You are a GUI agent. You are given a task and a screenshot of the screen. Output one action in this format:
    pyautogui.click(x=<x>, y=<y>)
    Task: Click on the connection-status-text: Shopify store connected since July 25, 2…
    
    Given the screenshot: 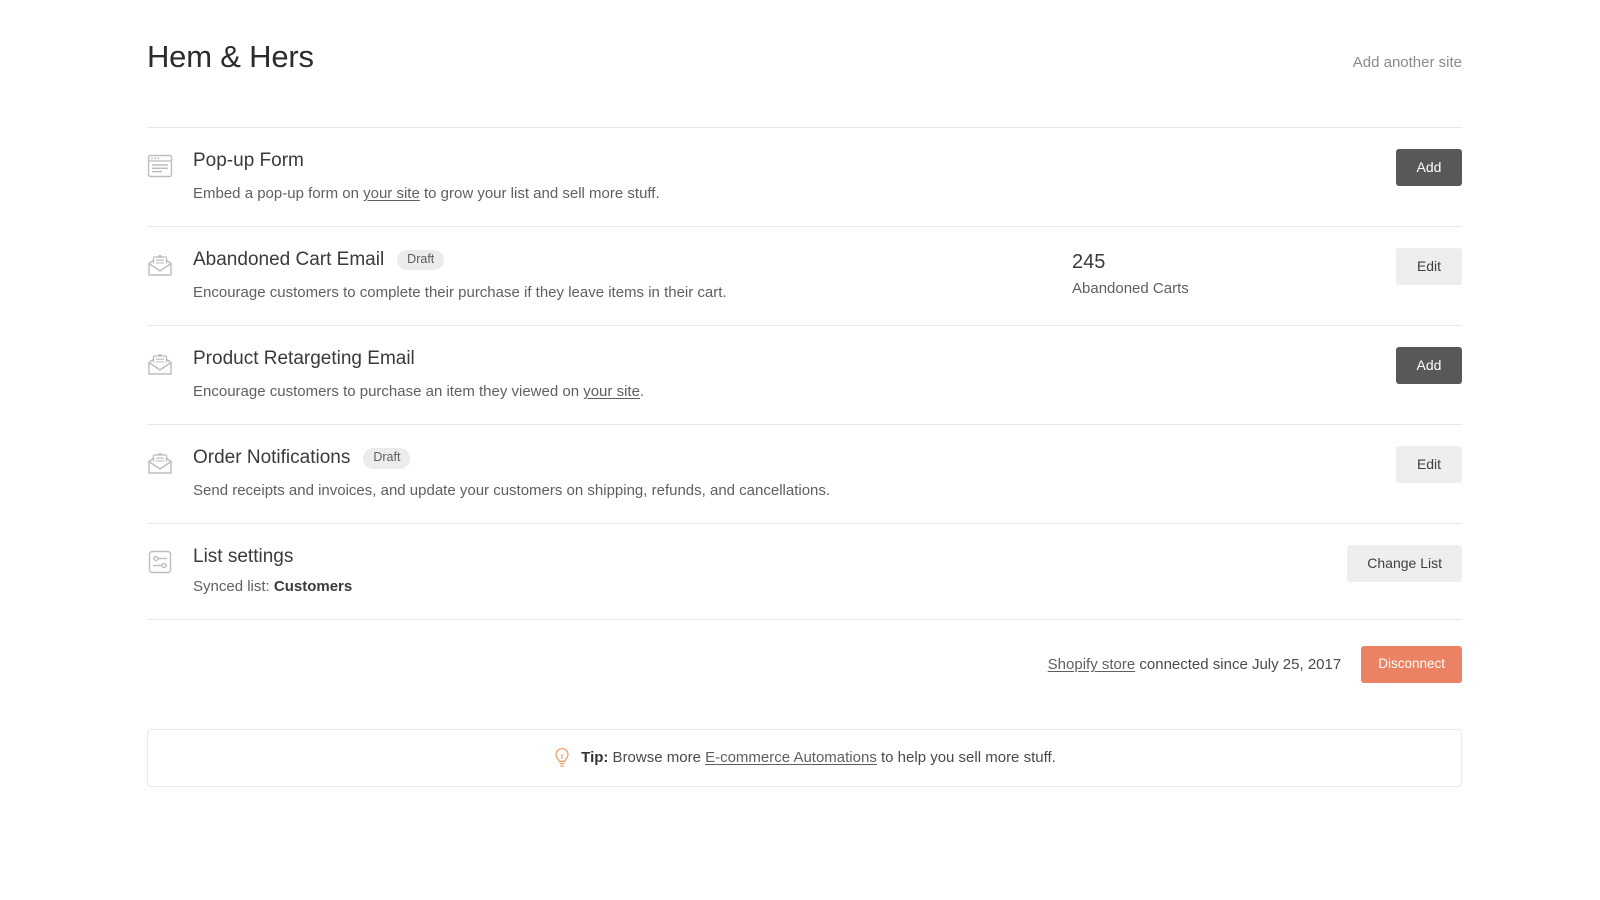 What is the action you would take?
    pyautogui.click(x=1195, y=664)
    